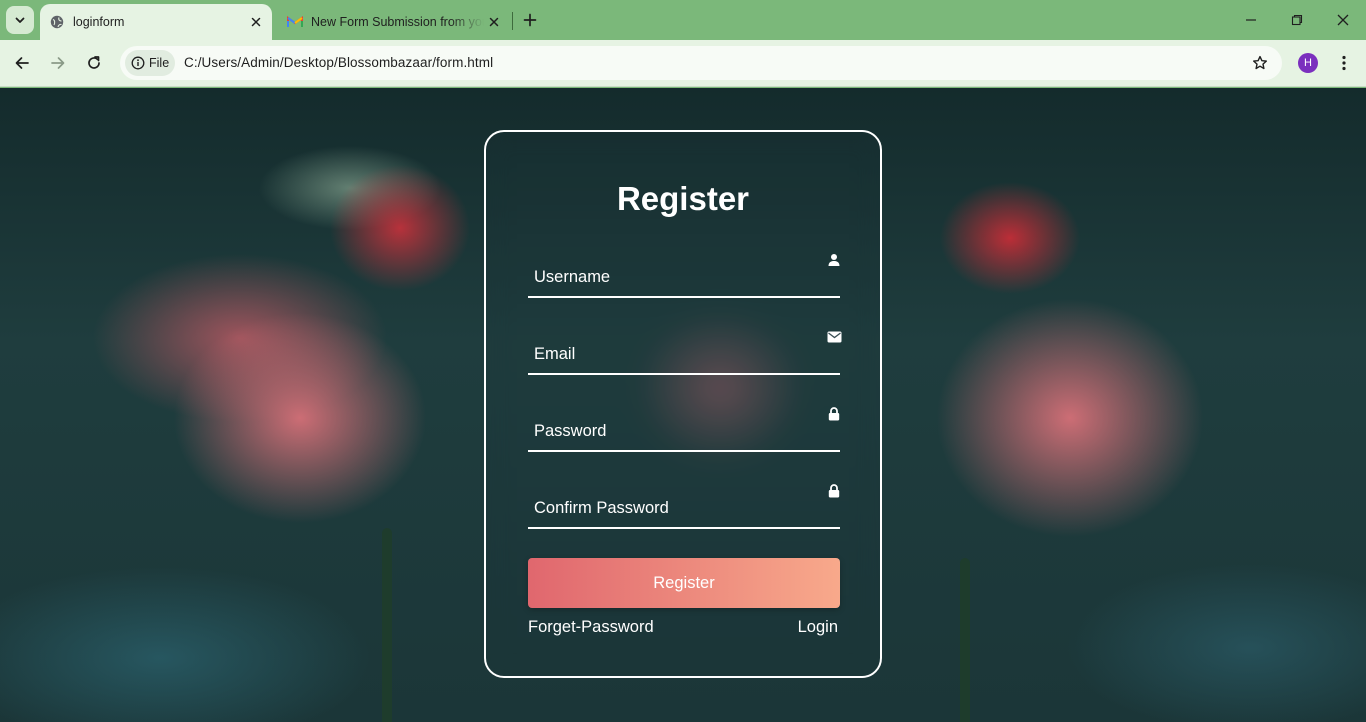 The image size is (1366, 722). Describe the element at coordinates (668, 277) in the screenshot. I see `username-input` at that location.